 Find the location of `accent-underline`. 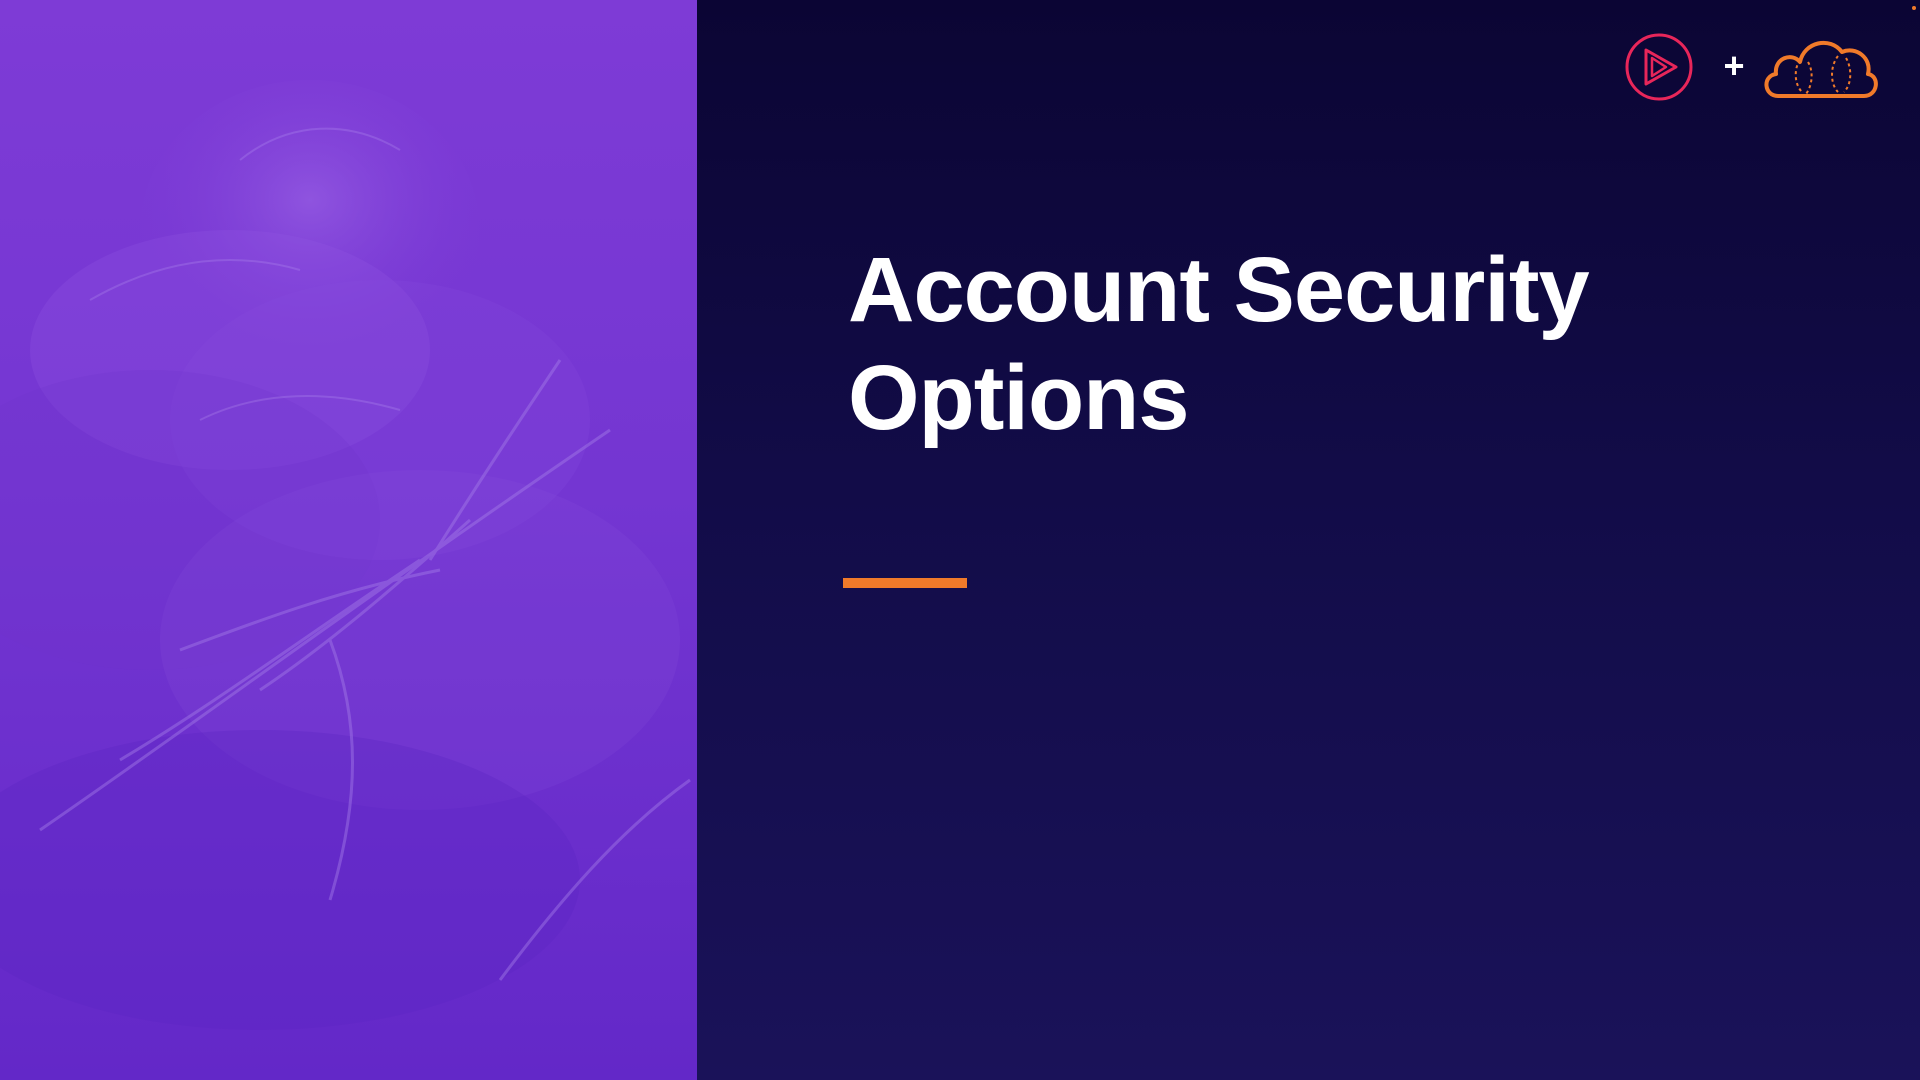

accent-underline is located at coordinates (905, 583).